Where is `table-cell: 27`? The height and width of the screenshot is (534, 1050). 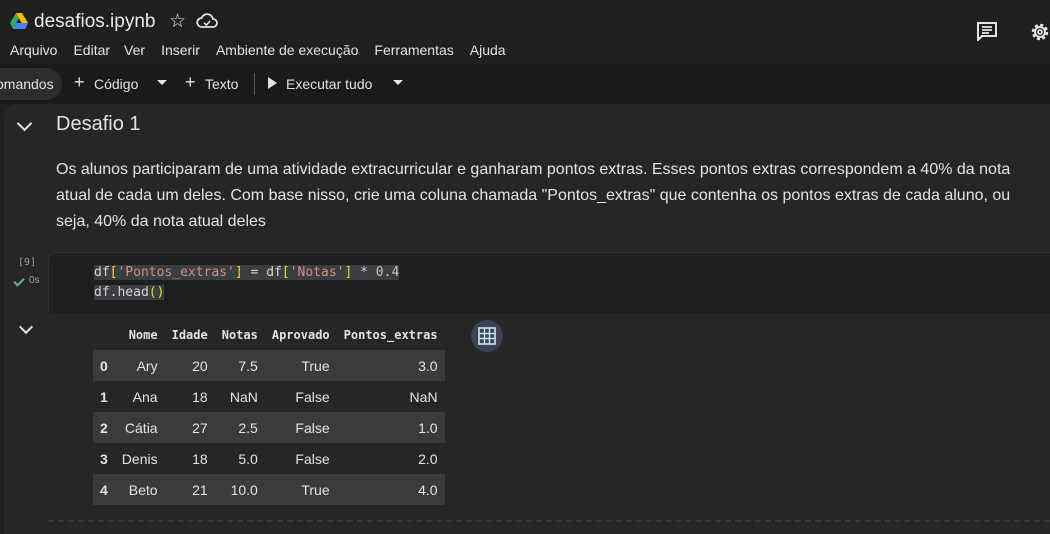
table-cell: 27 is located at coordinates (189, 427).